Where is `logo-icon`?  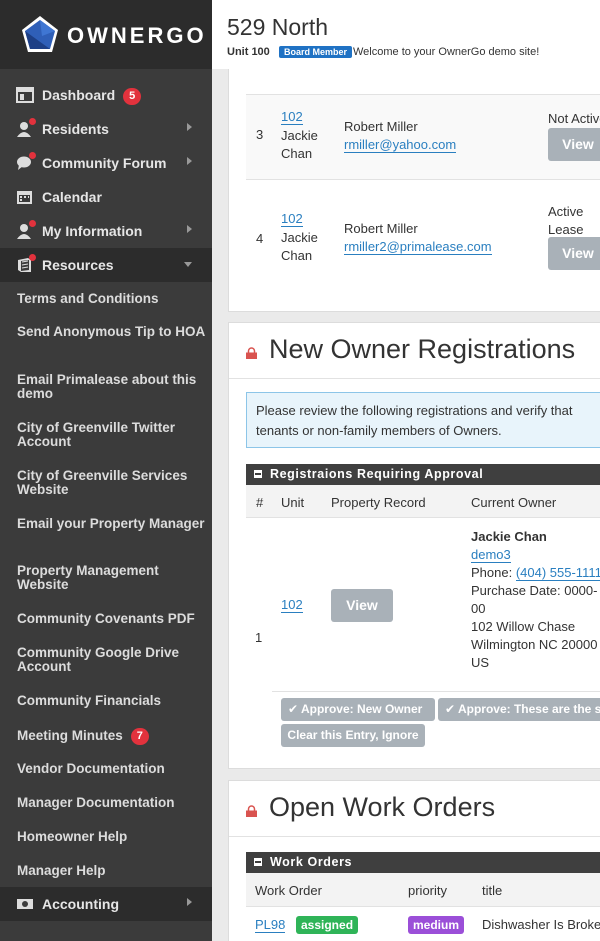
logo-icon is located at coordinates (40, 34).